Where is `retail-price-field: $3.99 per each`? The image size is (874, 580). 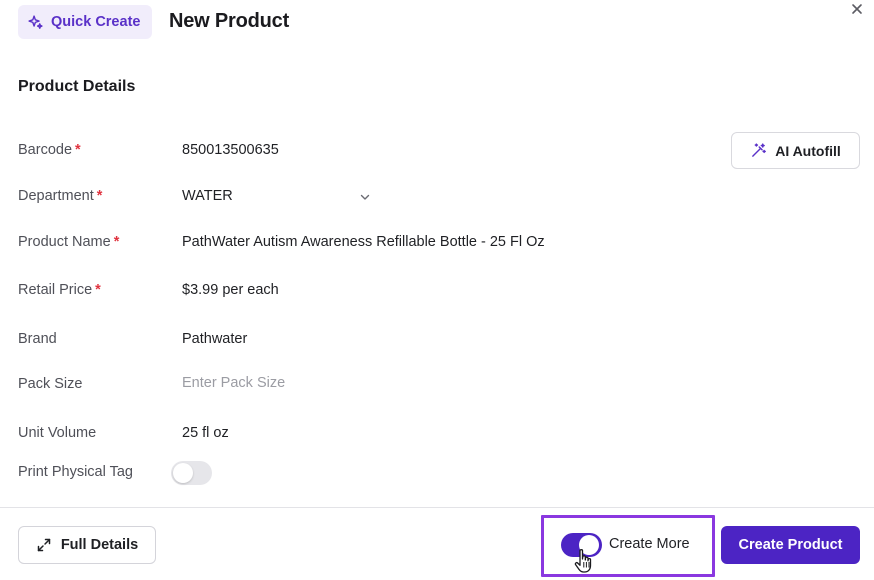 retail-price-field: $3.99 per each is located at coordinates (230, 290).